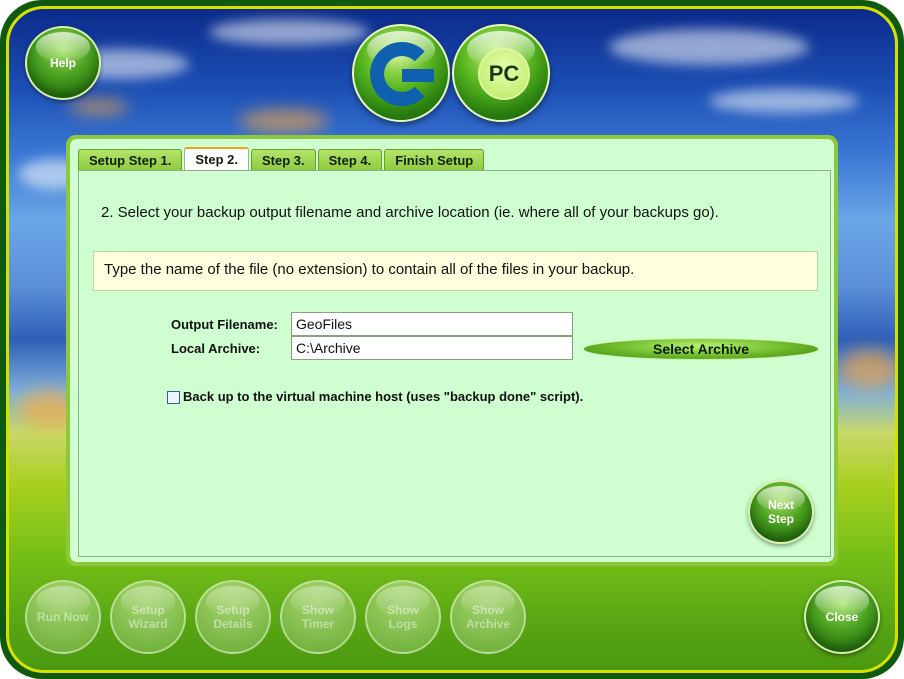  Describe the element at coordinates (148, 624) in the screenshot. I see `setup-wizard-line2: Wizard` at that location.